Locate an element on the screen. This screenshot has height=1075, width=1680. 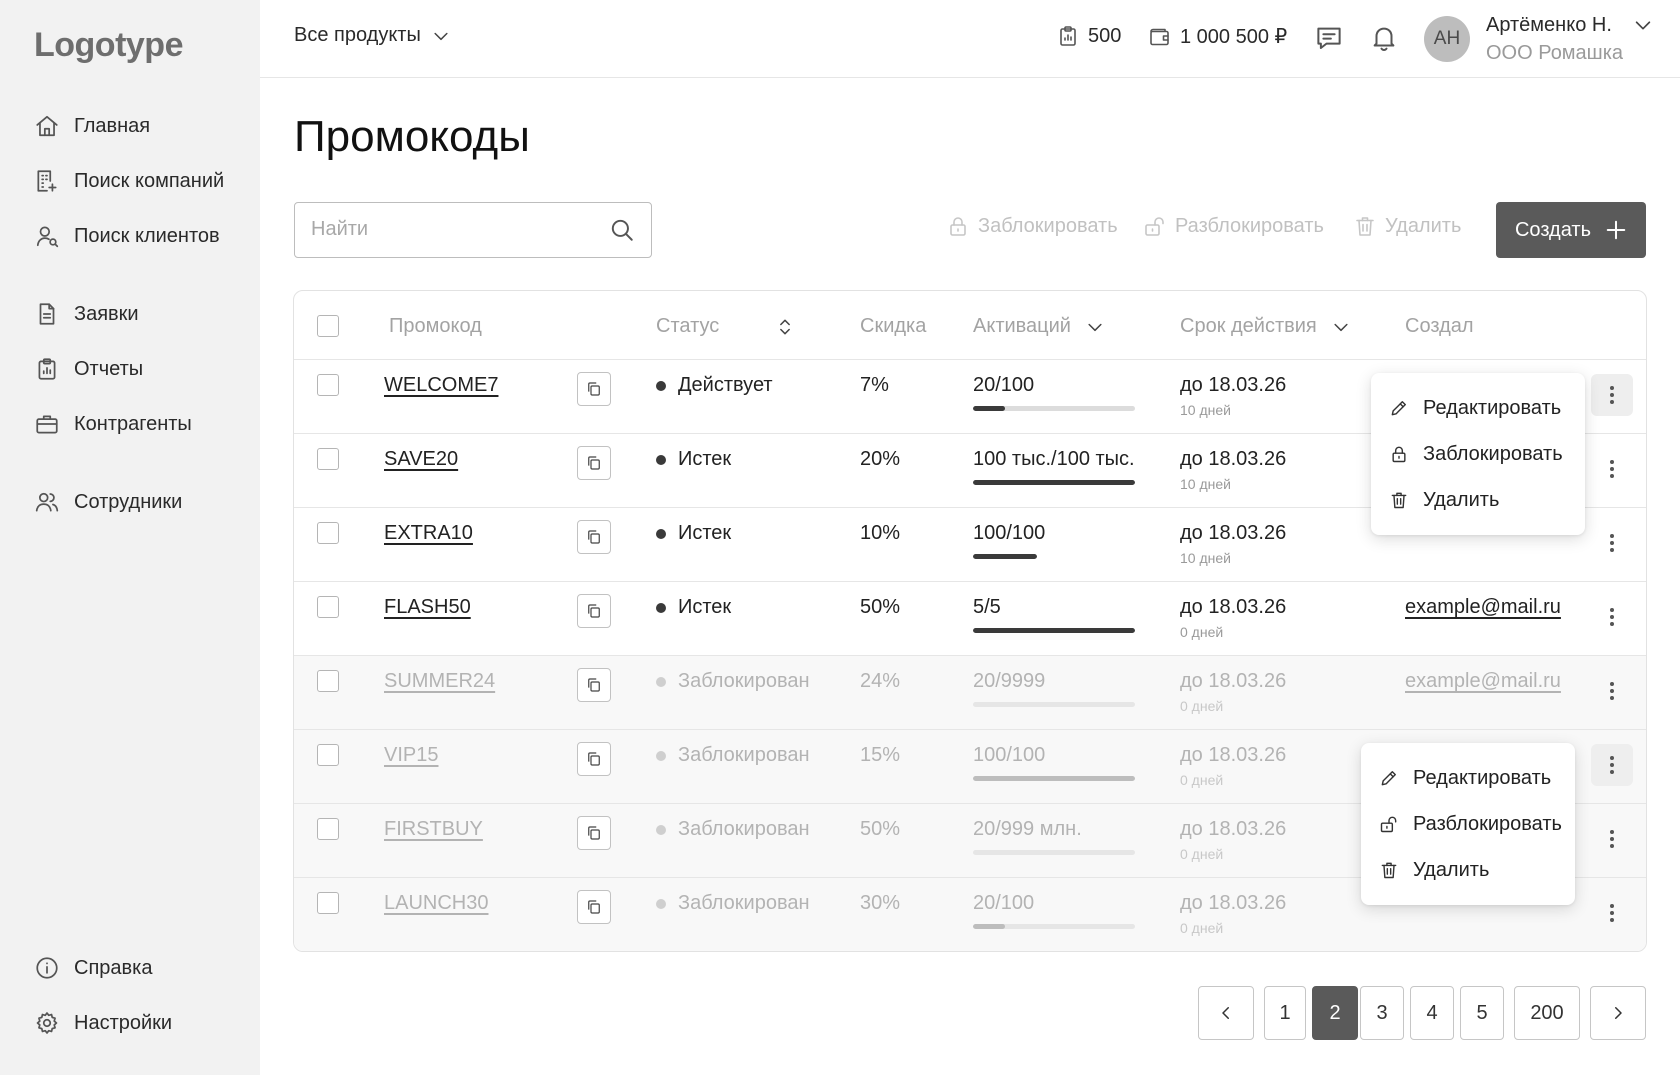
sidebar-item-counterparties: Контрагенты is located at coordinates (113, 424).